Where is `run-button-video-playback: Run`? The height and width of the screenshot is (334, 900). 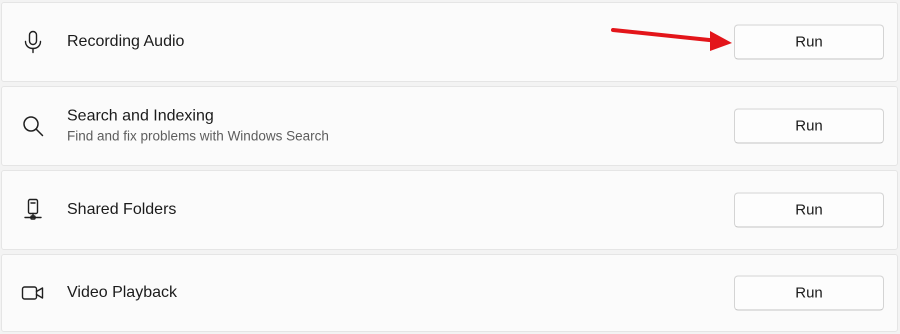
run-button-video-playback: Run is located at coordinates (809, 293).